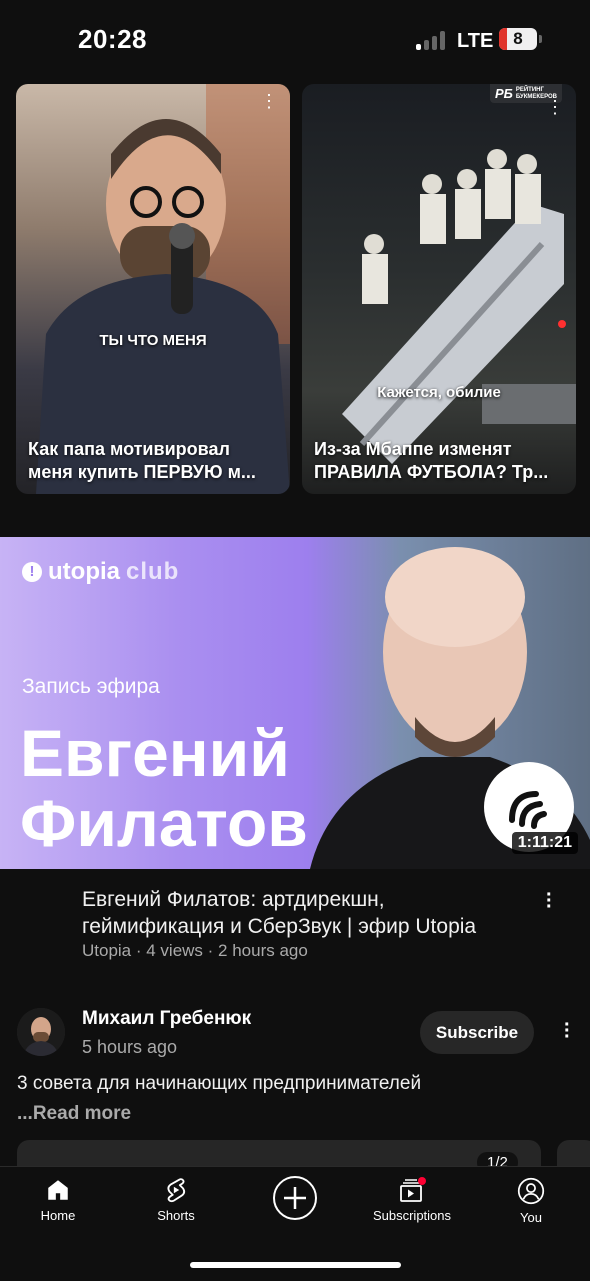 This screenshot has height=1281, width=590. I want to click on status-time: 20:28, so click(112, 39).